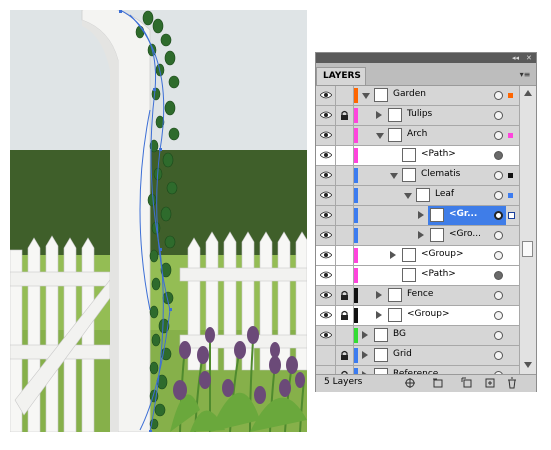 The height and width of the screenshot is (450, 551). Describe the element at coordinates (410, 383) in the screenshot. I see `locate-object-icon` at that location.